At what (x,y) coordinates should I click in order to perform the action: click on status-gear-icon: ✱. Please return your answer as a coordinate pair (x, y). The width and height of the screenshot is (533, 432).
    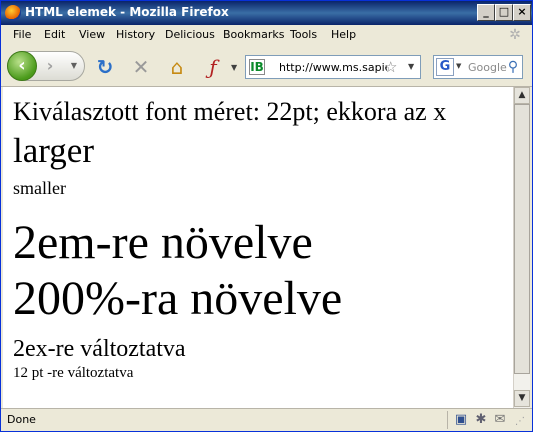
    Looking at the image, I should click on (481, 420).